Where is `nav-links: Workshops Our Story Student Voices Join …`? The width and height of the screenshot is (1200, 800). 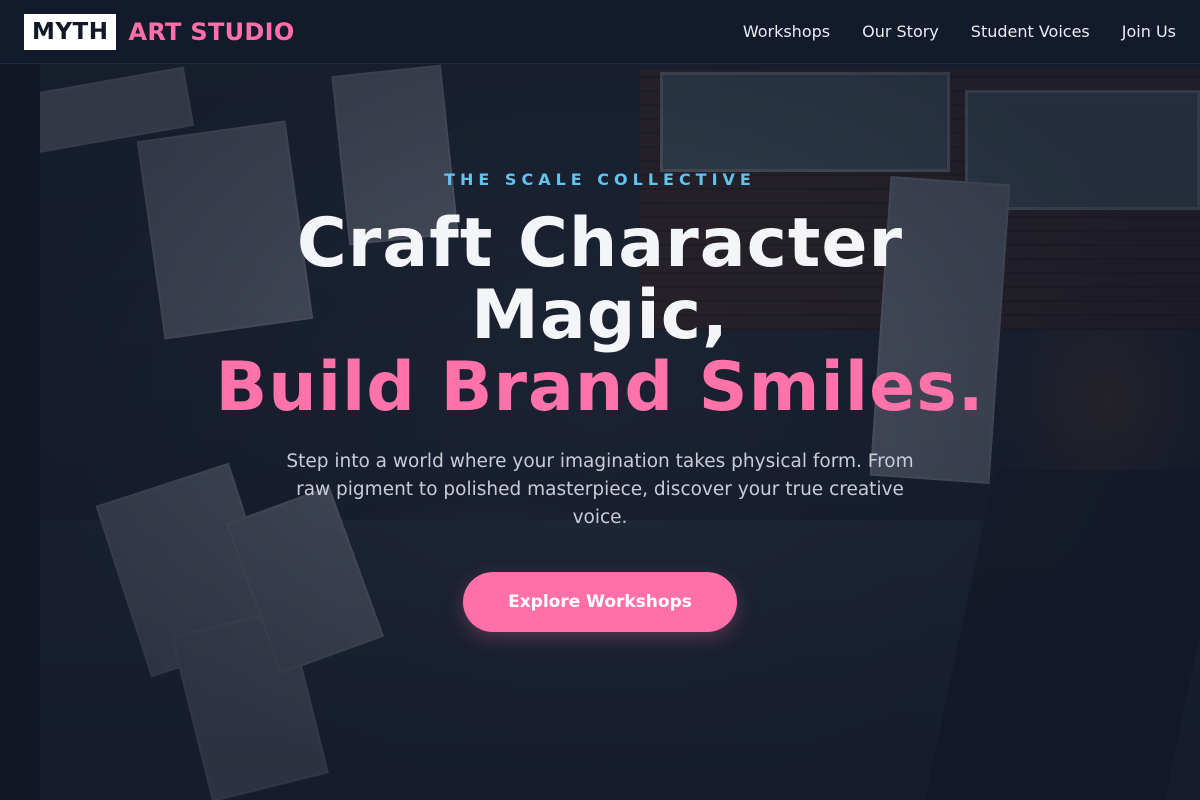 nav-links: Workshops Our Story Student Voices Join … is located at coordinates (959, 31).